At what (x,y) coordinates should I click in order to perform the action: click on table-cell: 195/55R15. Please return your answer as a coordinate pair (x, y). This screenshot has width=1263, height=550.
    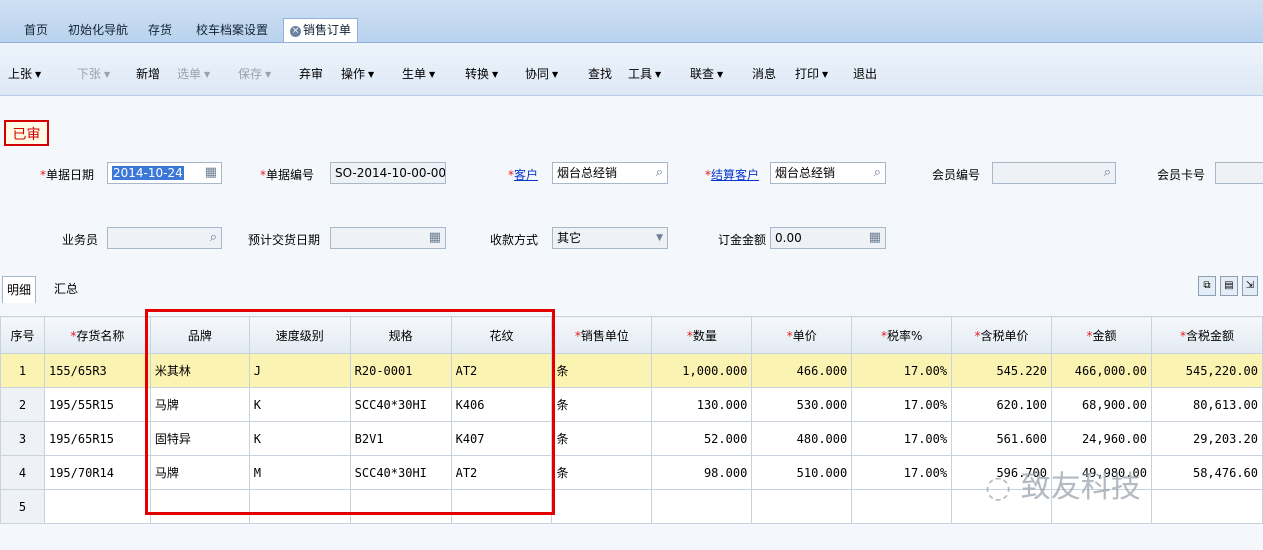
    Looking at the image, I should click on (97, 404).